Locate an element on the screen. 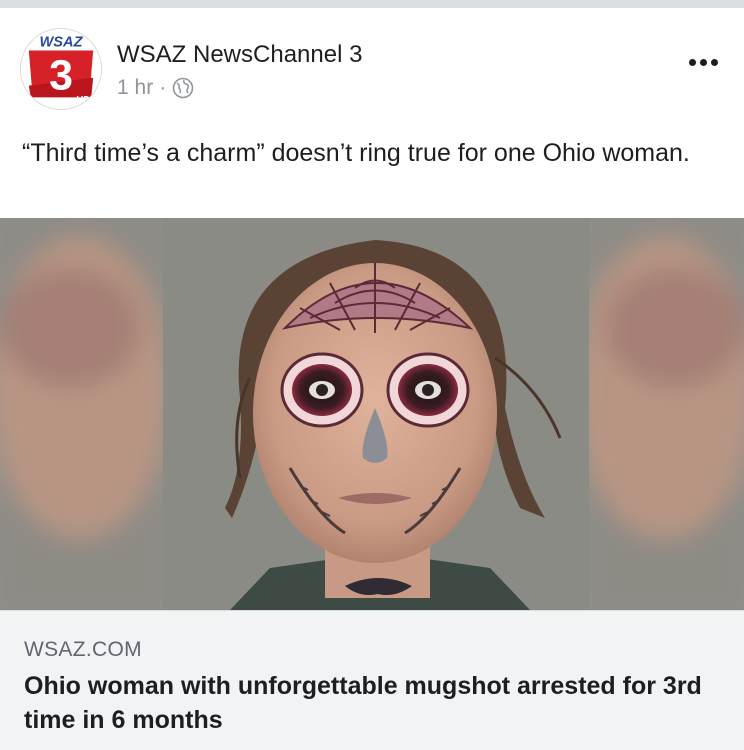  post-meta: 1 hr · is located at coordinates (155, 88).